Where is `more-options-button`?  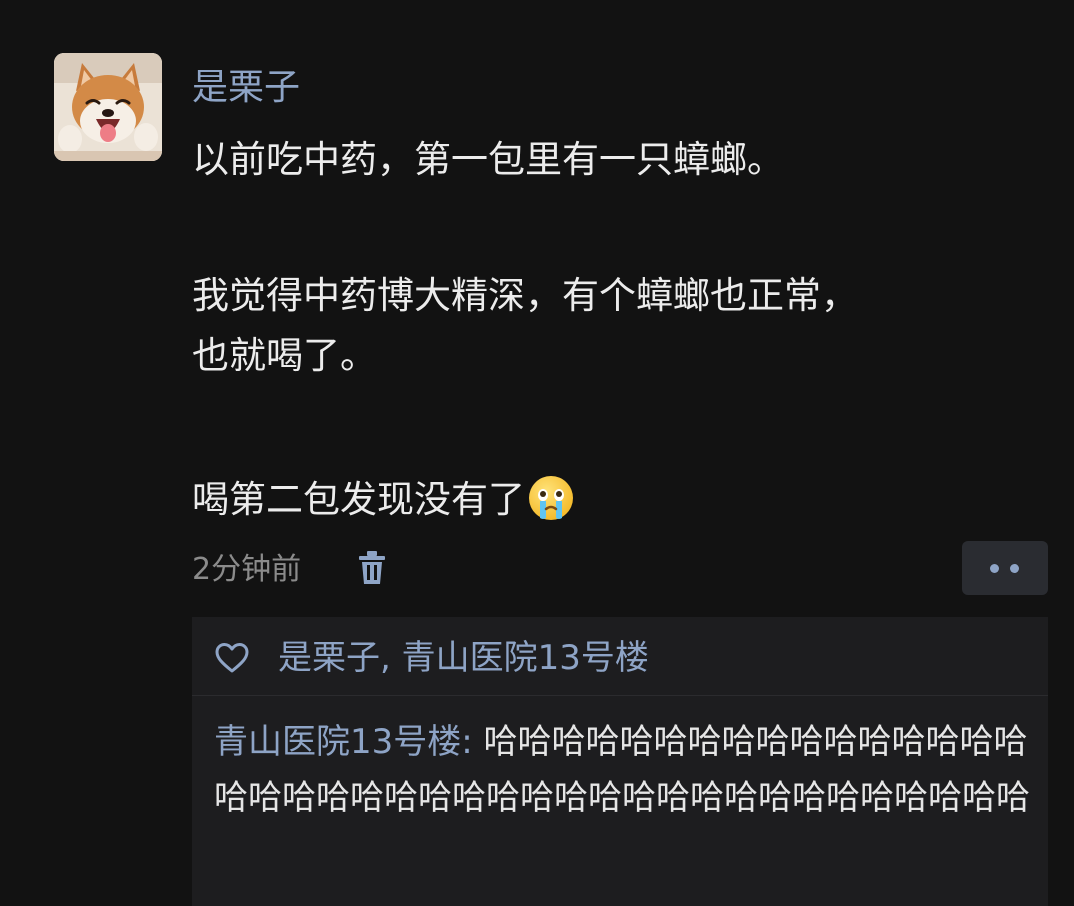
more-options-button is located at coordinates (1005, 568).